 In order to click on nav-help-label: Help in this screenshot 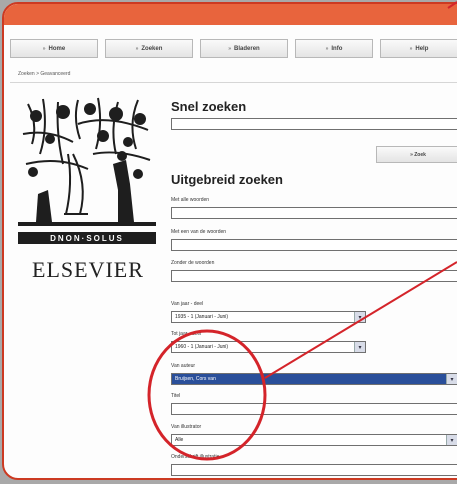, I will do `click(422, 48)`.